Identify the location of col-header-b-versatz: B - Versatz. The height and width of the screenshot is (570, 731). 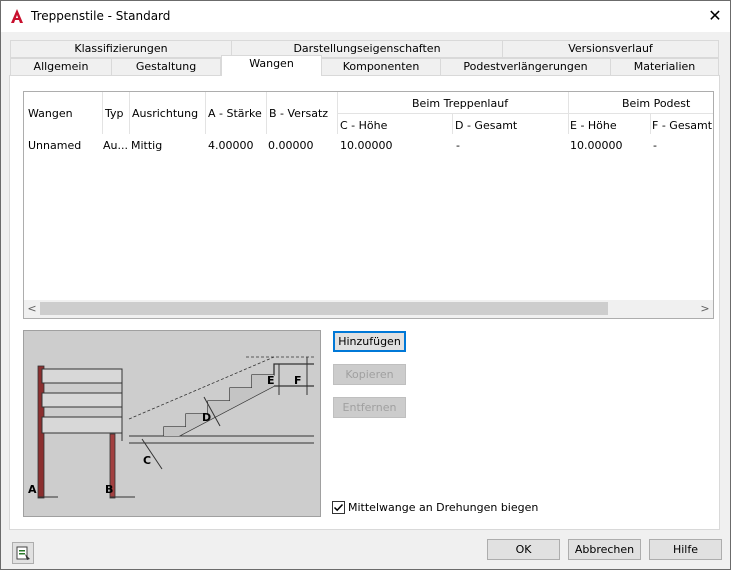
(298, 113).